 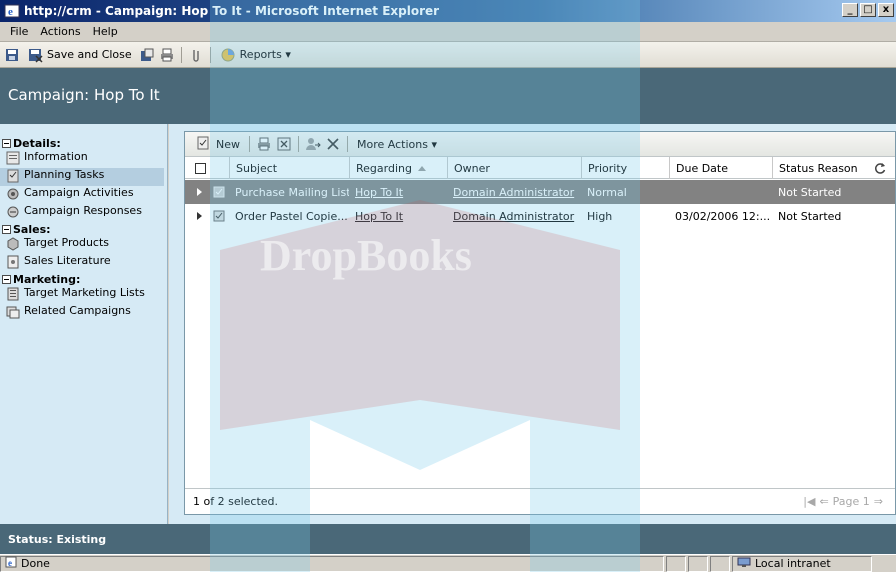 What do you see at coordinates (89, 54) in the screenshot?
I see `save-and-close-label: Save and Close` at bounding box center [89, 54].